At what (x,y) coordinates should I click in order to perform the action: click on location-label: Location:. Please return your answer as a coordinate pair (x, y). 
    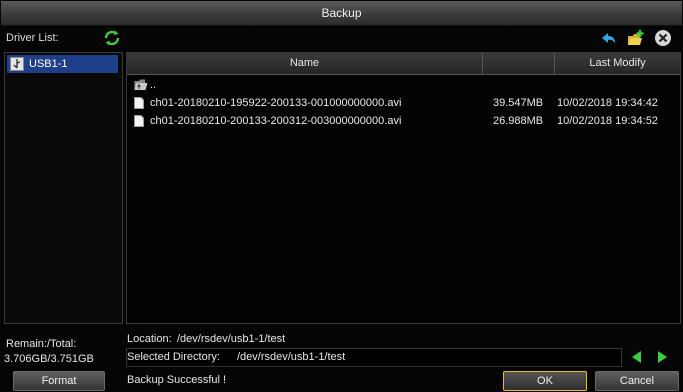
    Looking at the image, I should click on (149, 339).